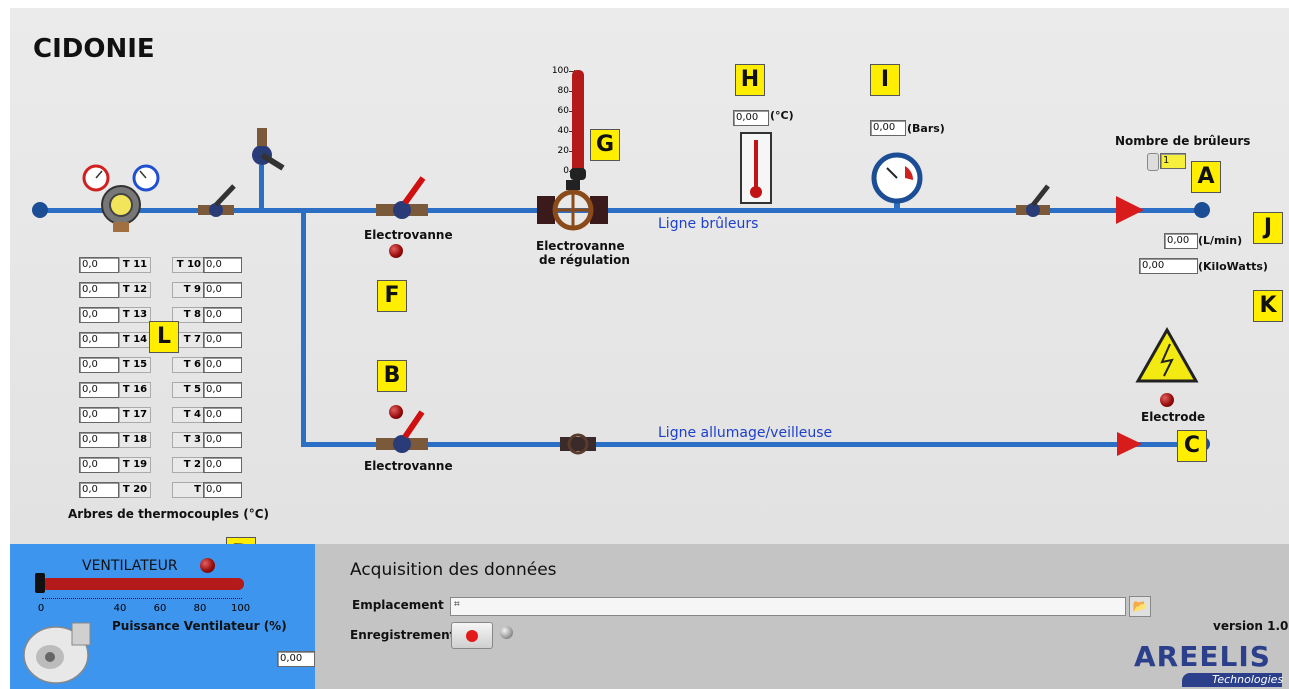 Image resolution: width=1289 pixels, height=689 pixels. I want to click on regulation-valve-label-2: de régulation, so click(584, 260).